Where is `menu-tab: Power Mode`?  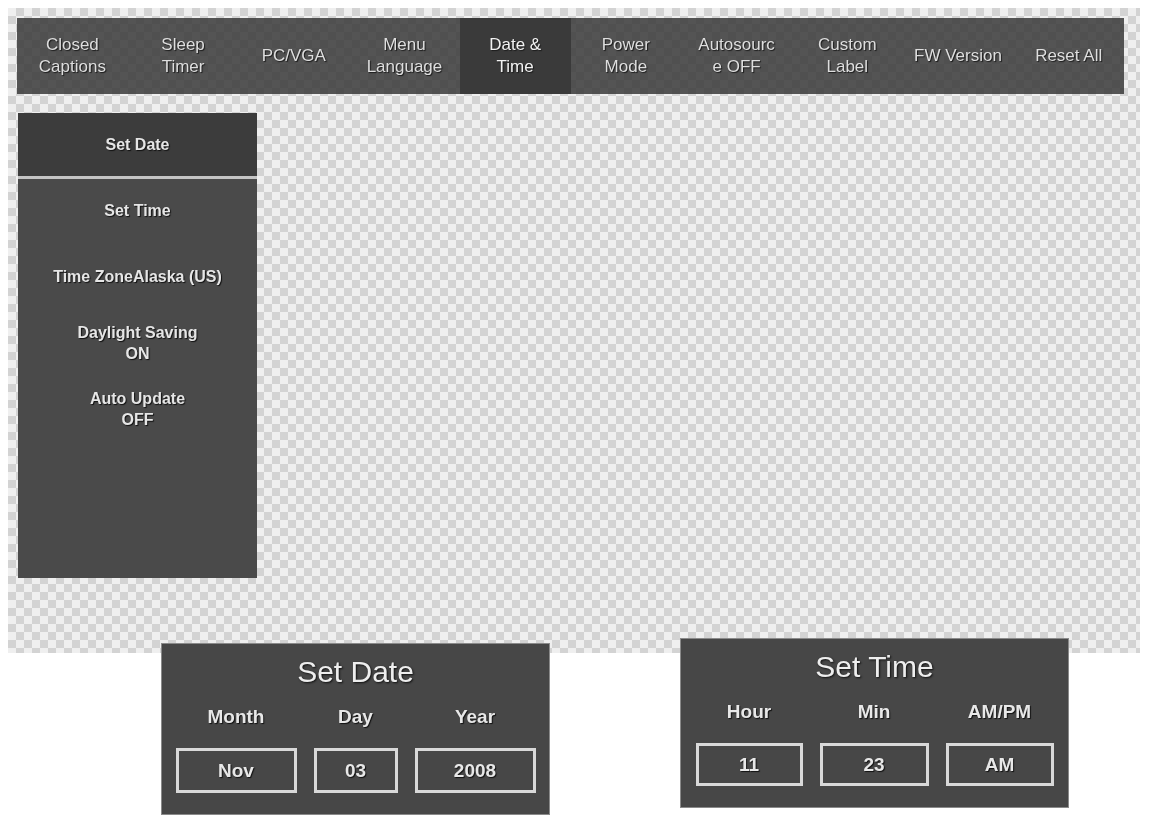 menu-tab: Power Mode is located at coordinates (626, 56).